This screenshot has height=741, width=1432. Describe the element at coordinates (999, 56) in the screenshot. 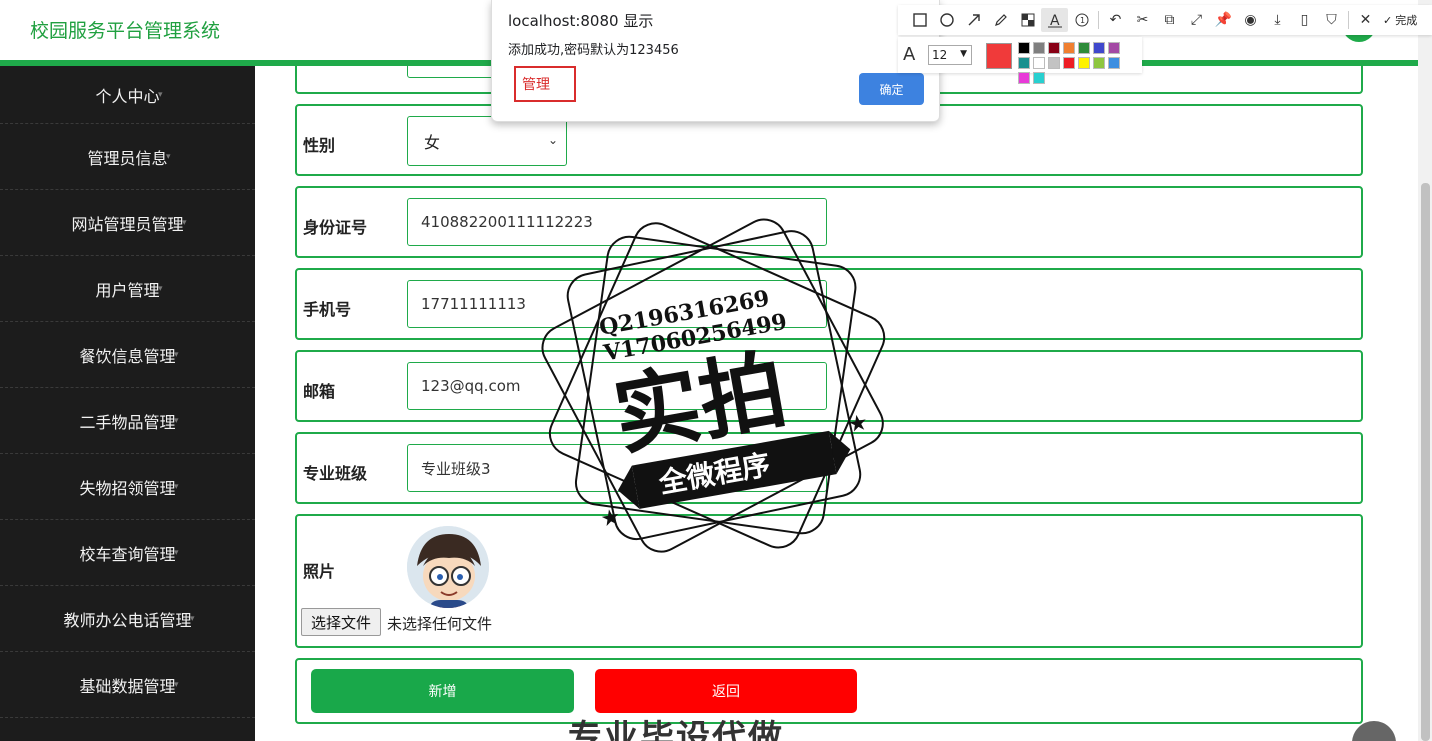

I see `current-color-swatch` at that location.